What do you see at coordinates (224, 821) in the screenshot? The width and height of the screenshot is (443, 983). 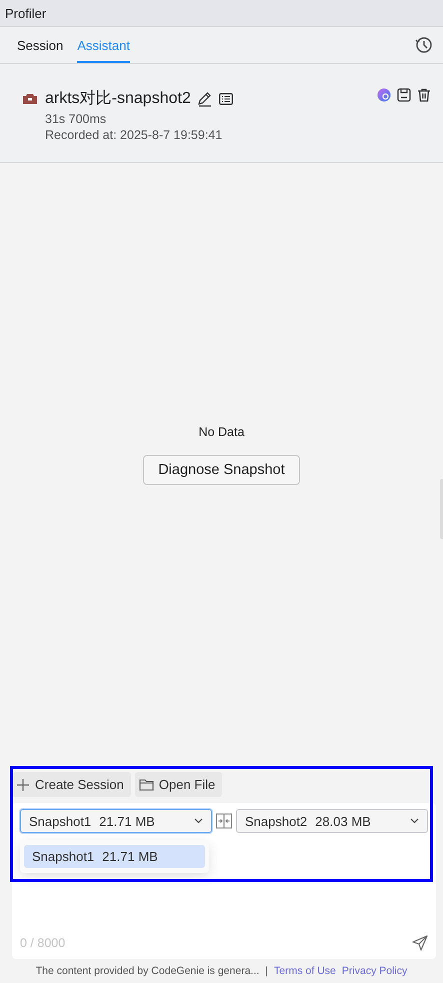 I see `compare-icon` at bounding box center [224, 821].